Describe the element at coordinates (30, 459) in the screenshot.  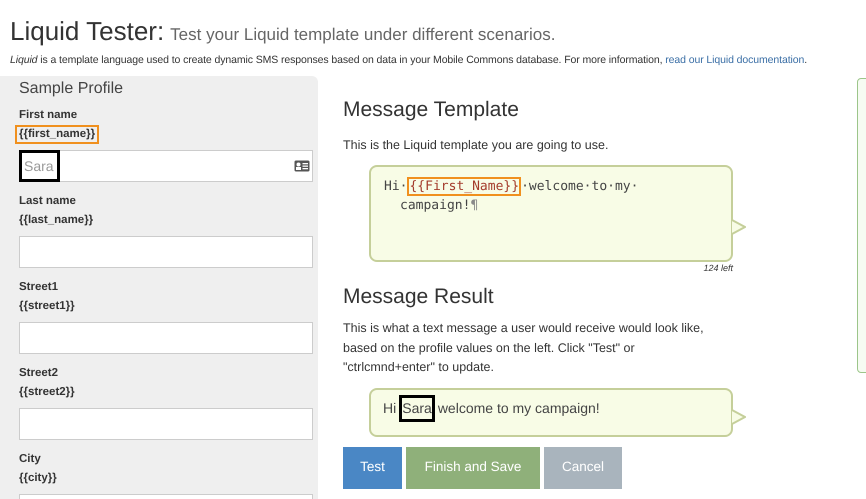
I see `field-label: City` at that location.